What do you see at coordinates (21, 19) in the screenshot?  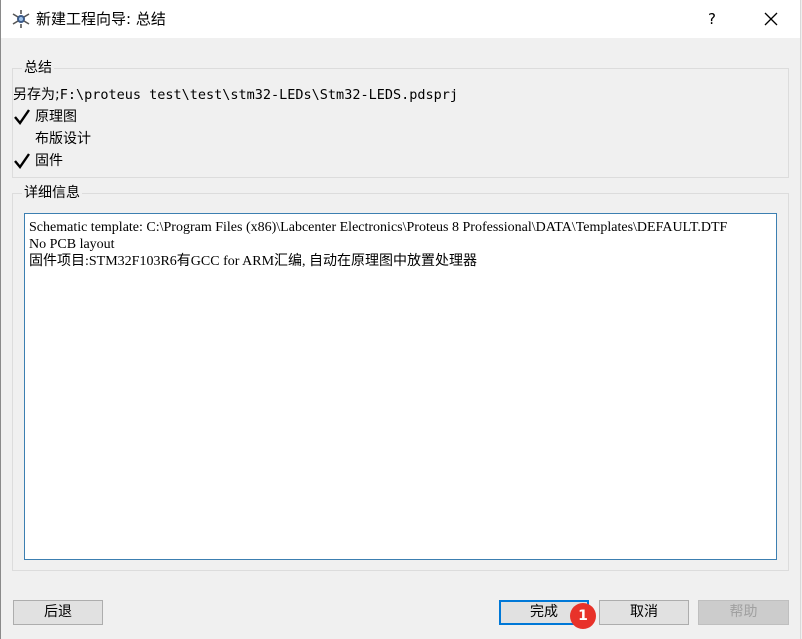 I see `proteus-app-icon` at bounding box center [21, 19].